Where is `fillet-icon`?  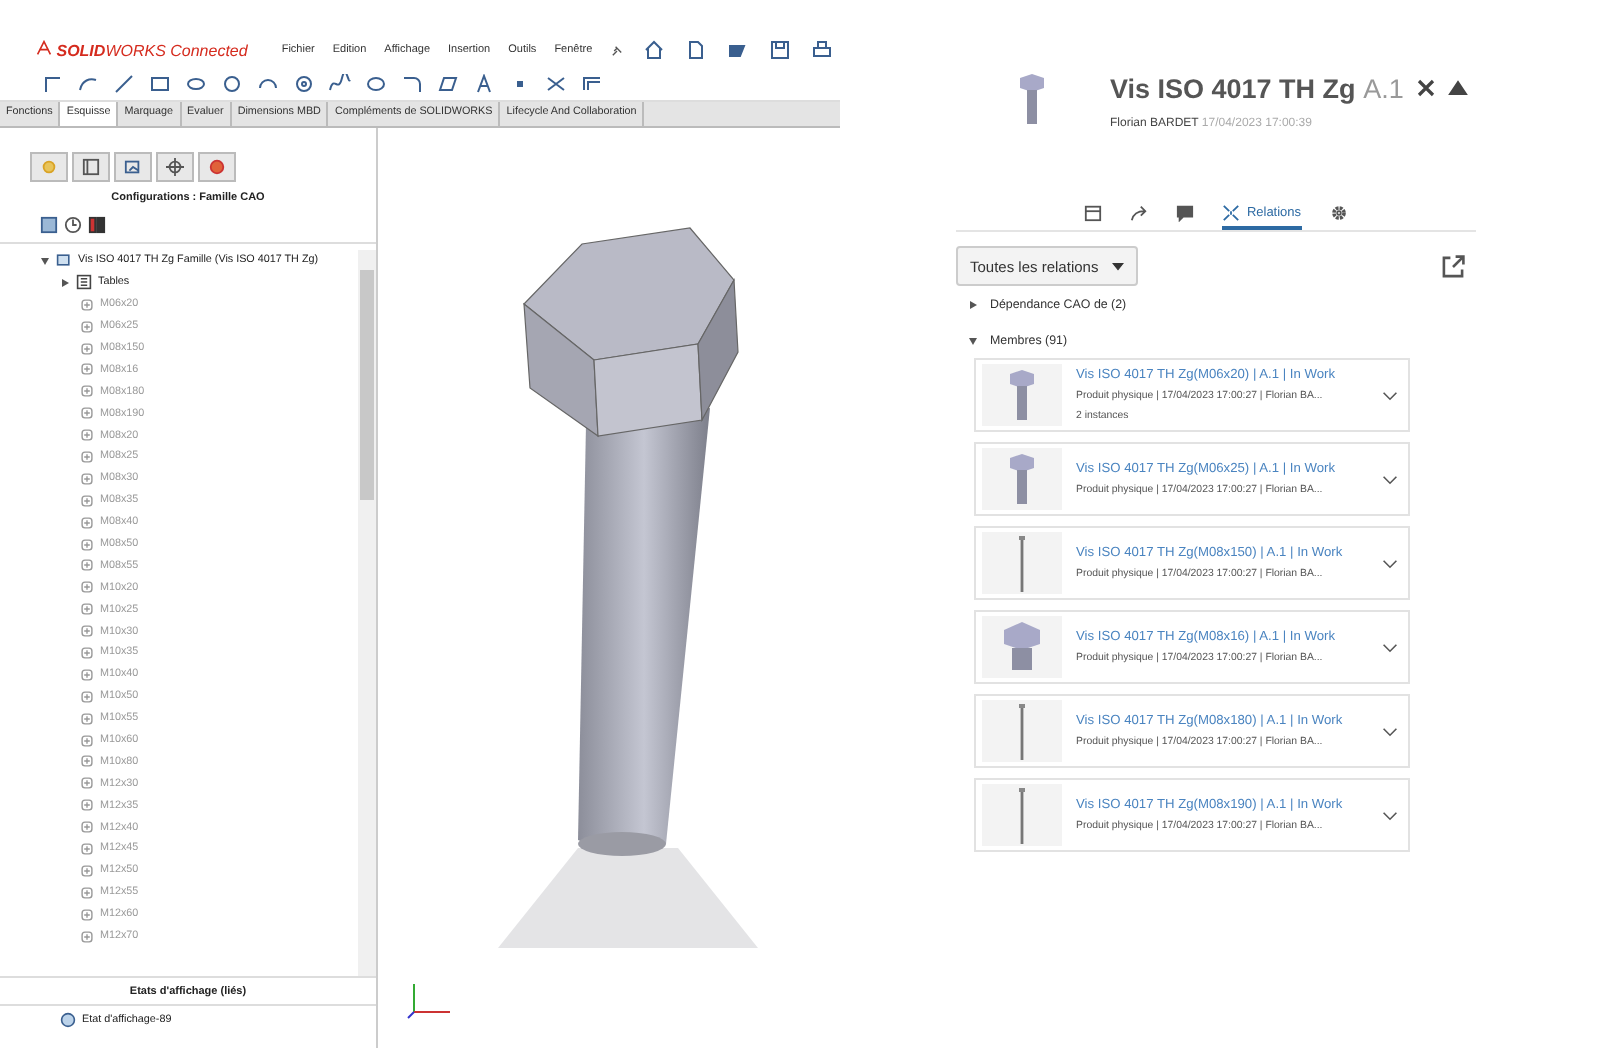
fillet-icon is located at coordinates (412, 83).